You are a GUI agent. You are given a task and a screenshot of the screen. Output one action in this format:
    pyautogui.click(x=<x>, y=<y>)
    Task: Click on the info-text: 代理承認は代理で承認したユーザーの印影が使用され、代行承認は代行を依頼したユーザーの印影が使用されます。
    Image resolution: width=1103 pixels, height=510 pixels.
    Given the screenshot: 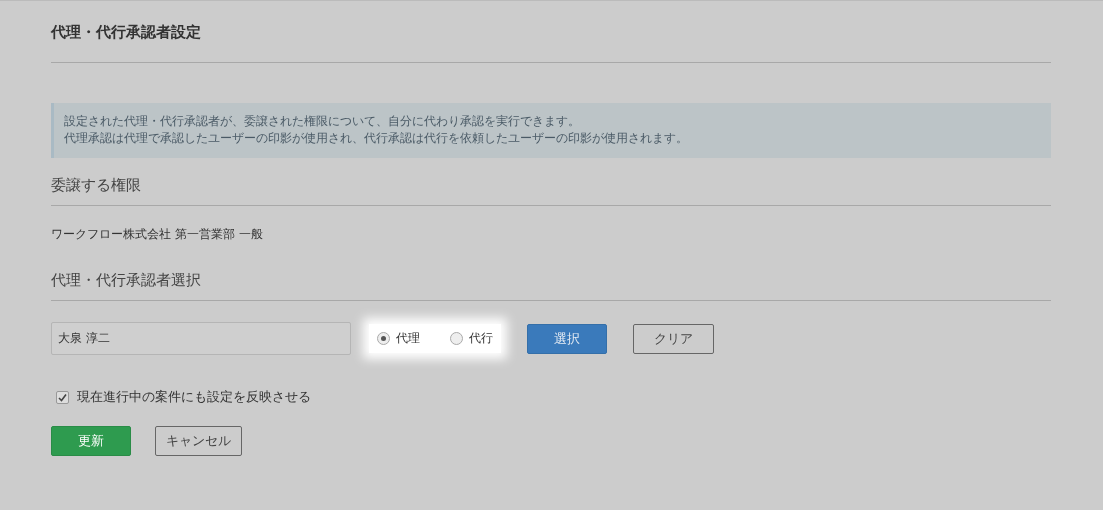 What is the action you would take?
    pyautogui.click(x=376, y=138)
    